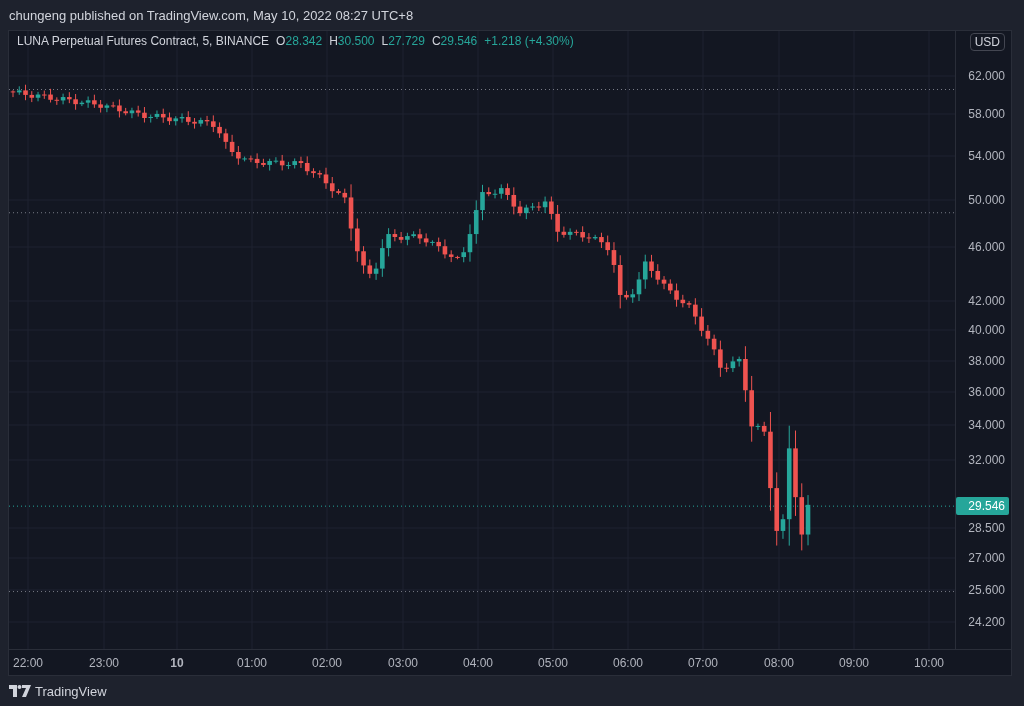 This screenshot has height=706, width=1024. Describe the element at coordinates (333, 41) in the screenshot. I see `ohlc-label: H` at that location.